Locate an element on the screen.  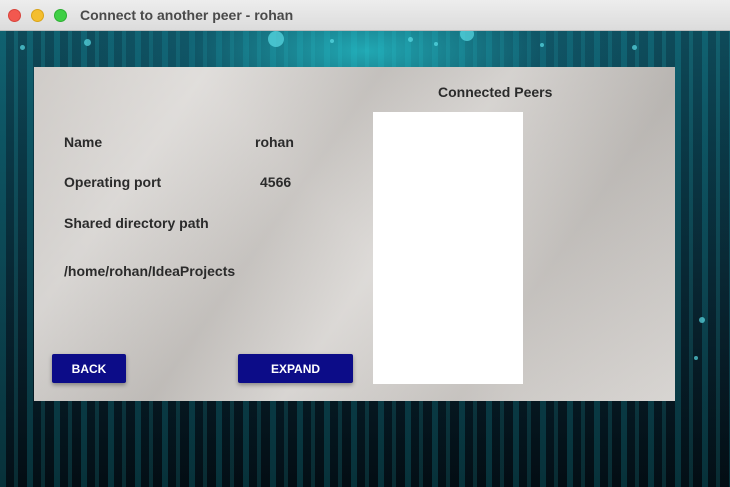
connected-peers-list is located at coordinates (448, 248).